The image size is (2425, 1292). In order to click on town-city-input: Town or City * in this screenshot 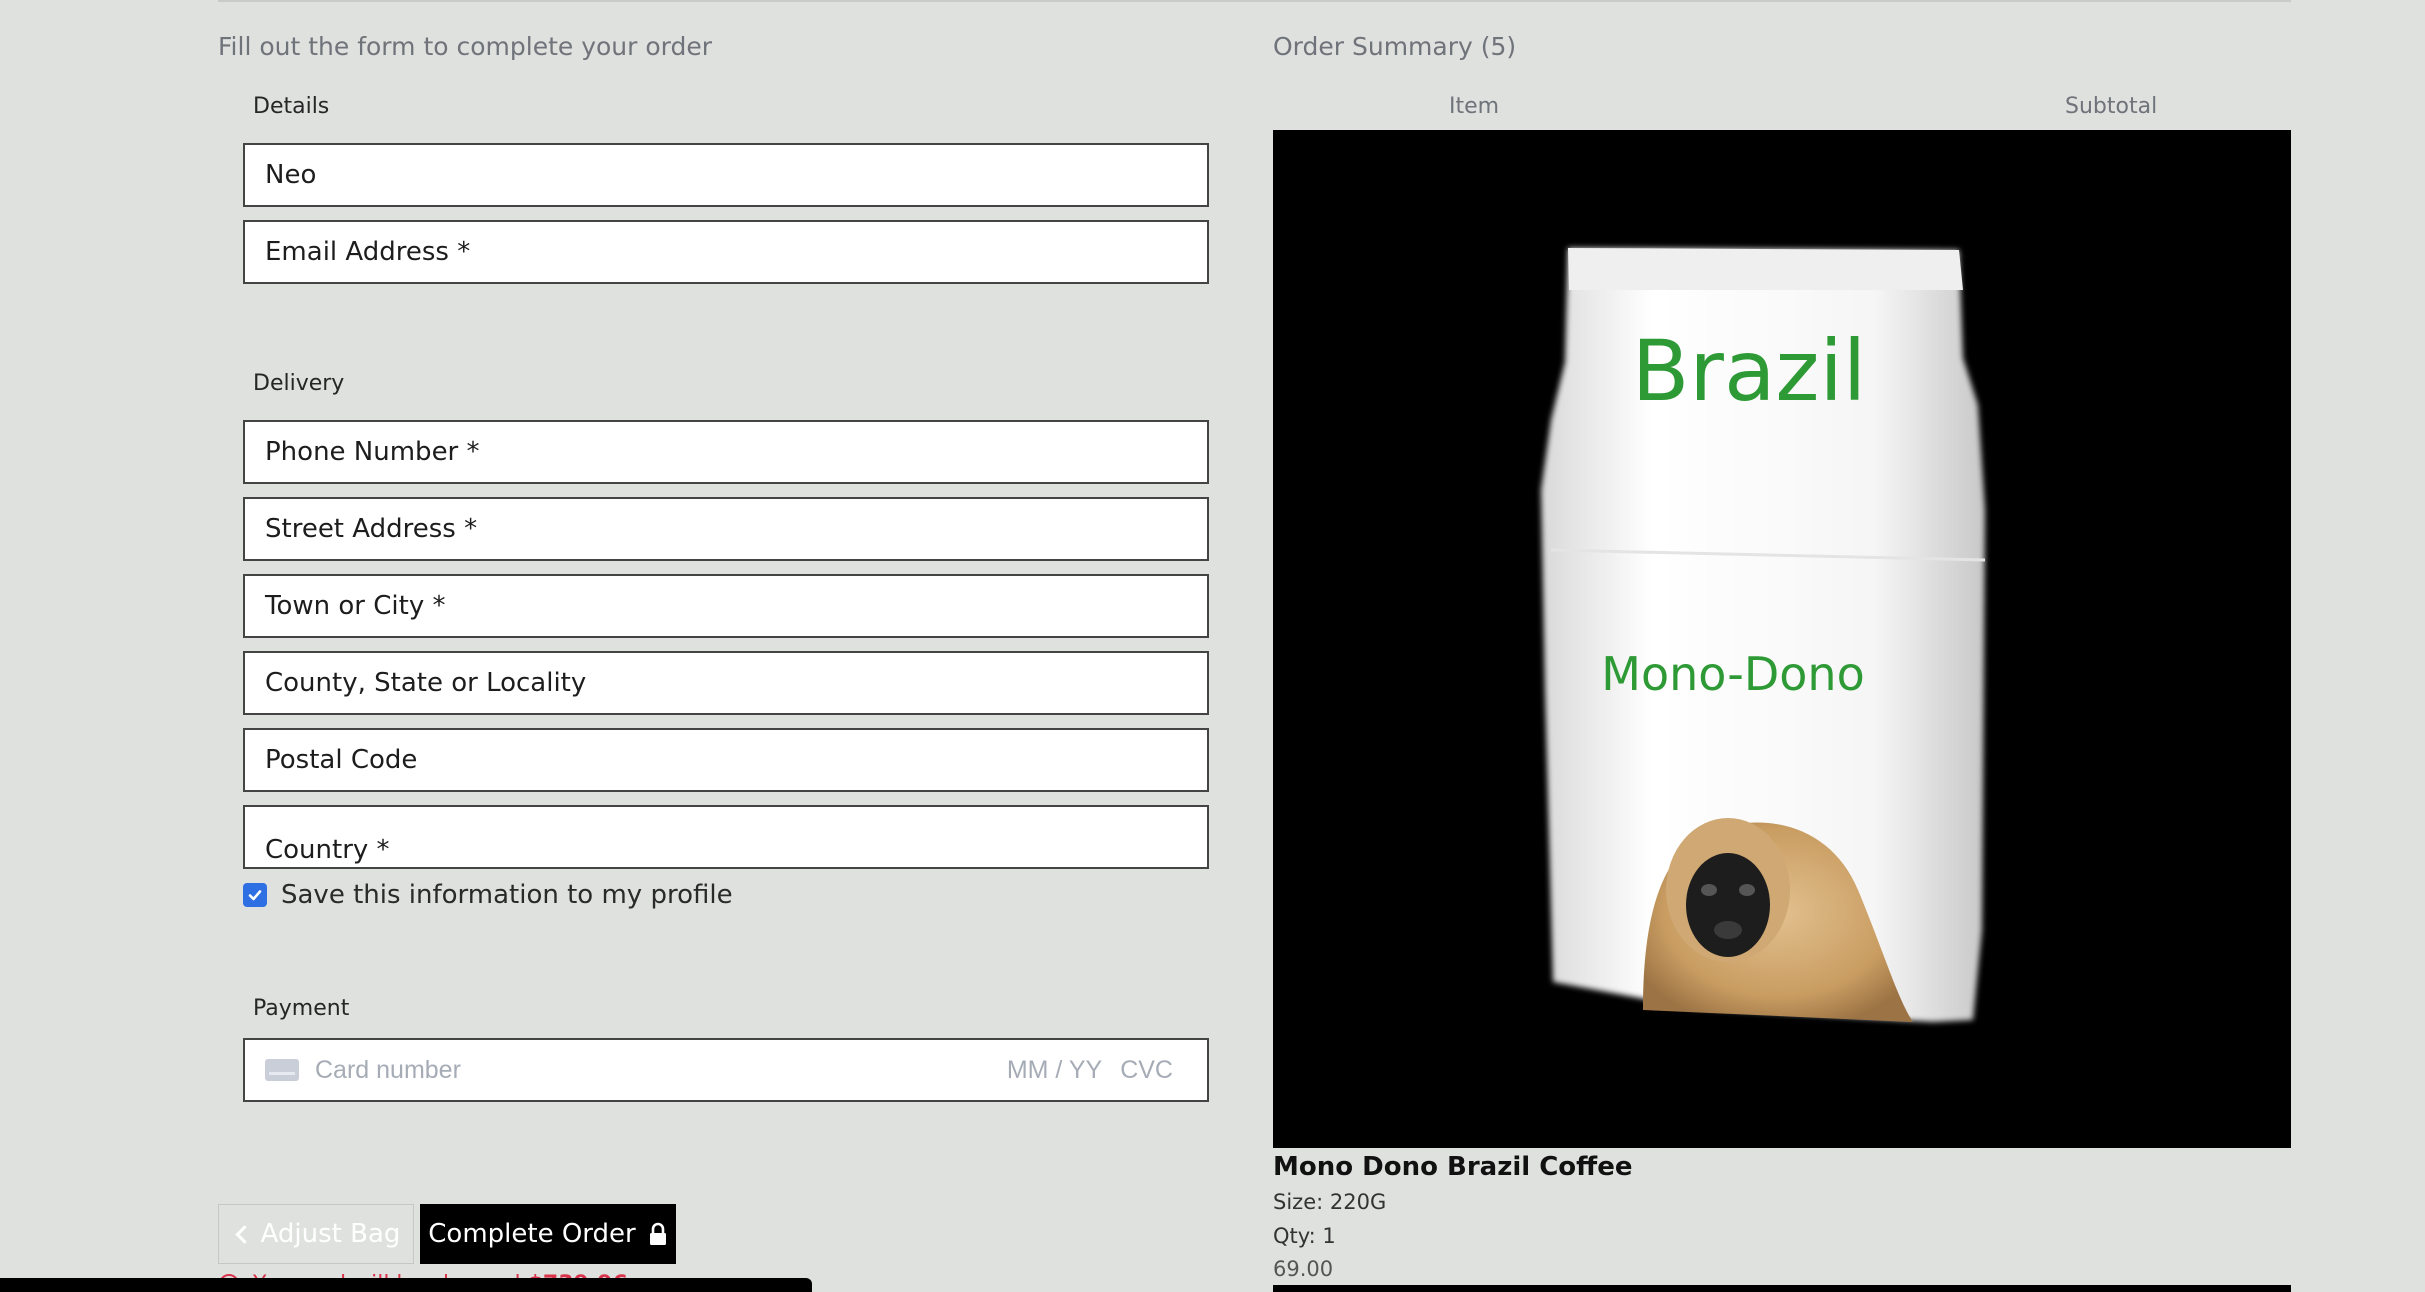, I will do `click(726, 606)`.